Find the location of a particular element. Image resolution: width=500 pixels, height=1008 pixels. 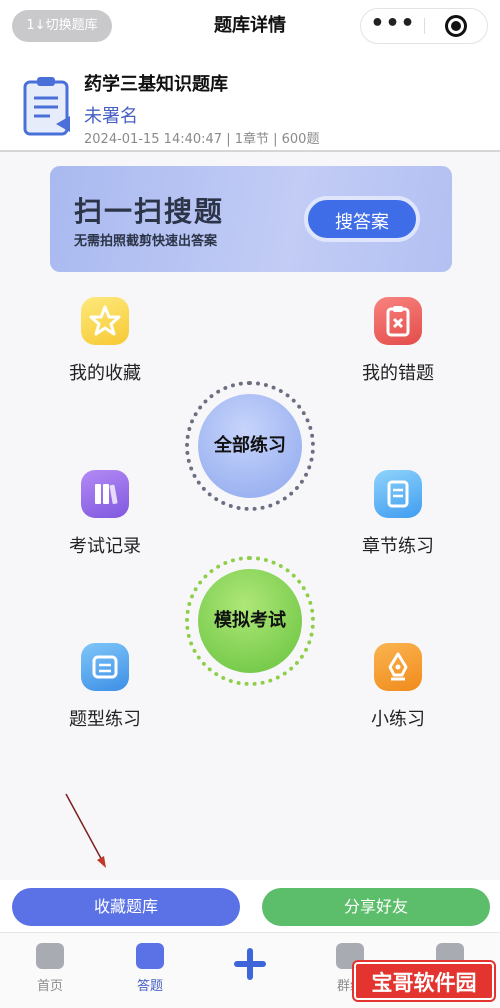

mock-exam-label: 模拟考试 is located at coordinates (250, 621).